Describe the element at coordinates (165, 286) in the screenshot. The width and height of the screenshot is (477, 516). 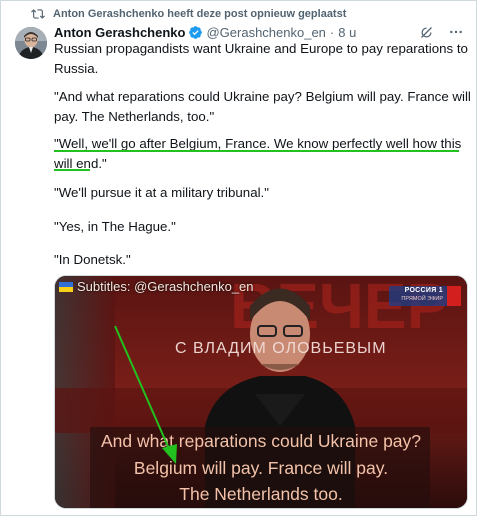
I see `subtitle-credit-text: Subtitles: @Gerashchenko_en` at that location.